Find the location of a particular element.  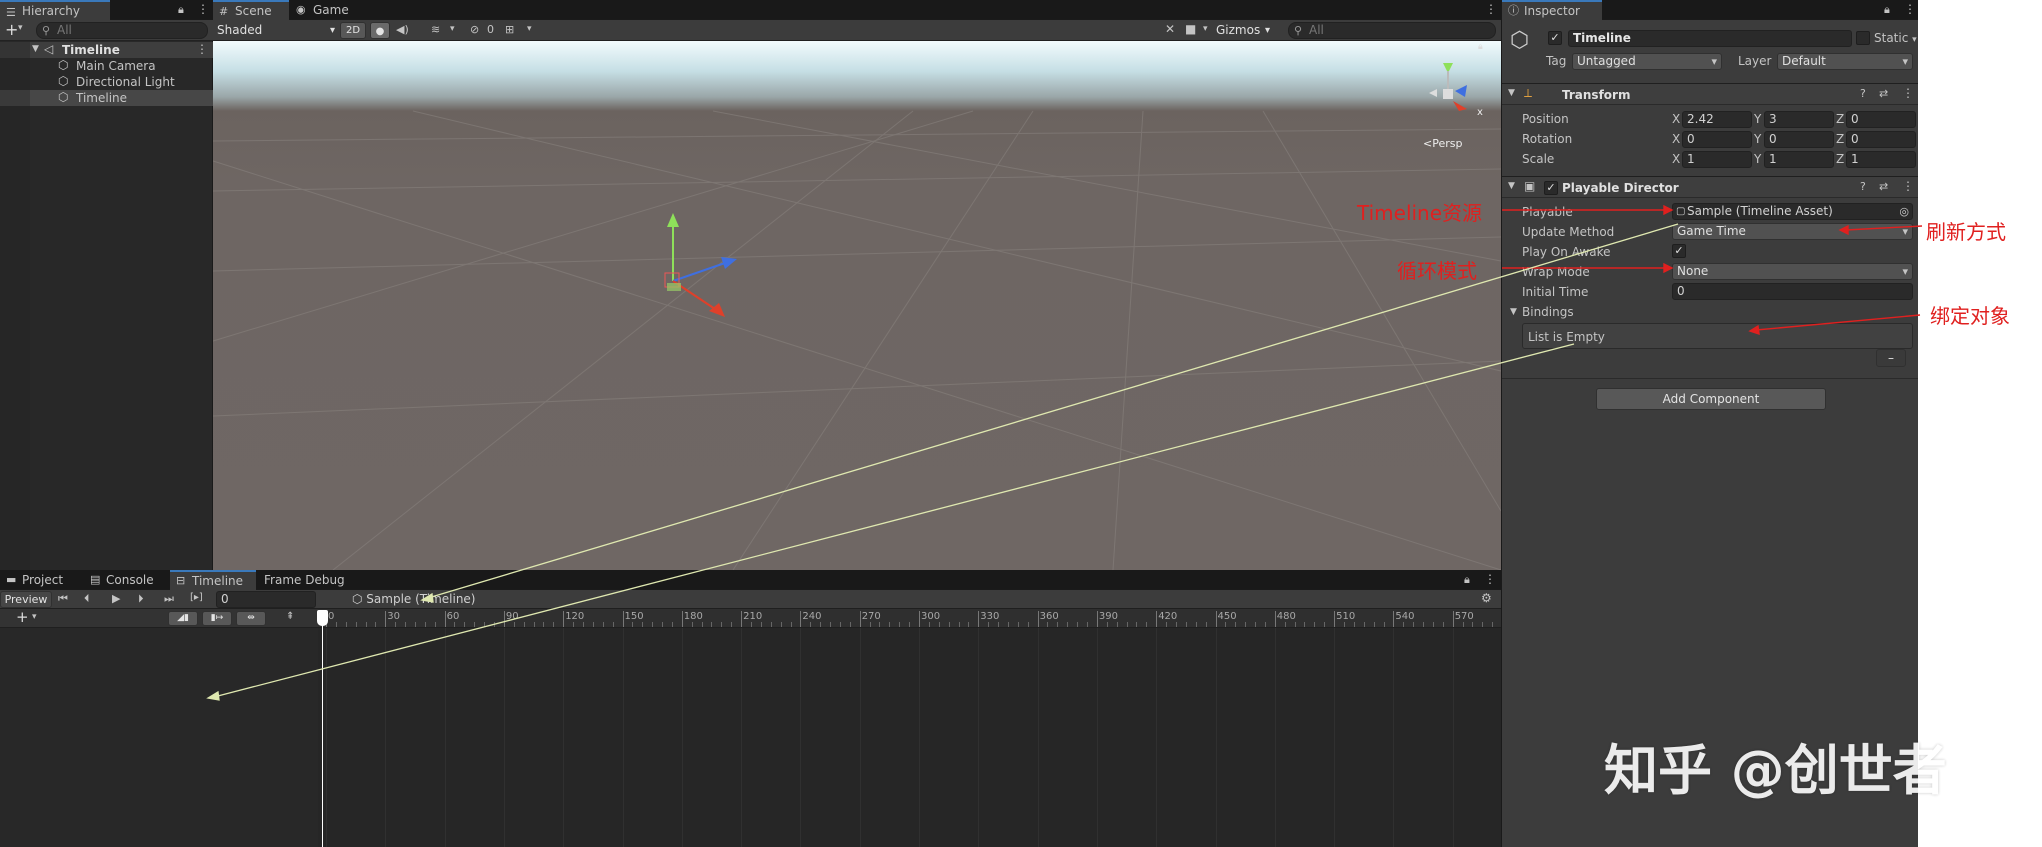

transform-z-field: 1 is located at coordinates (1881, 159).